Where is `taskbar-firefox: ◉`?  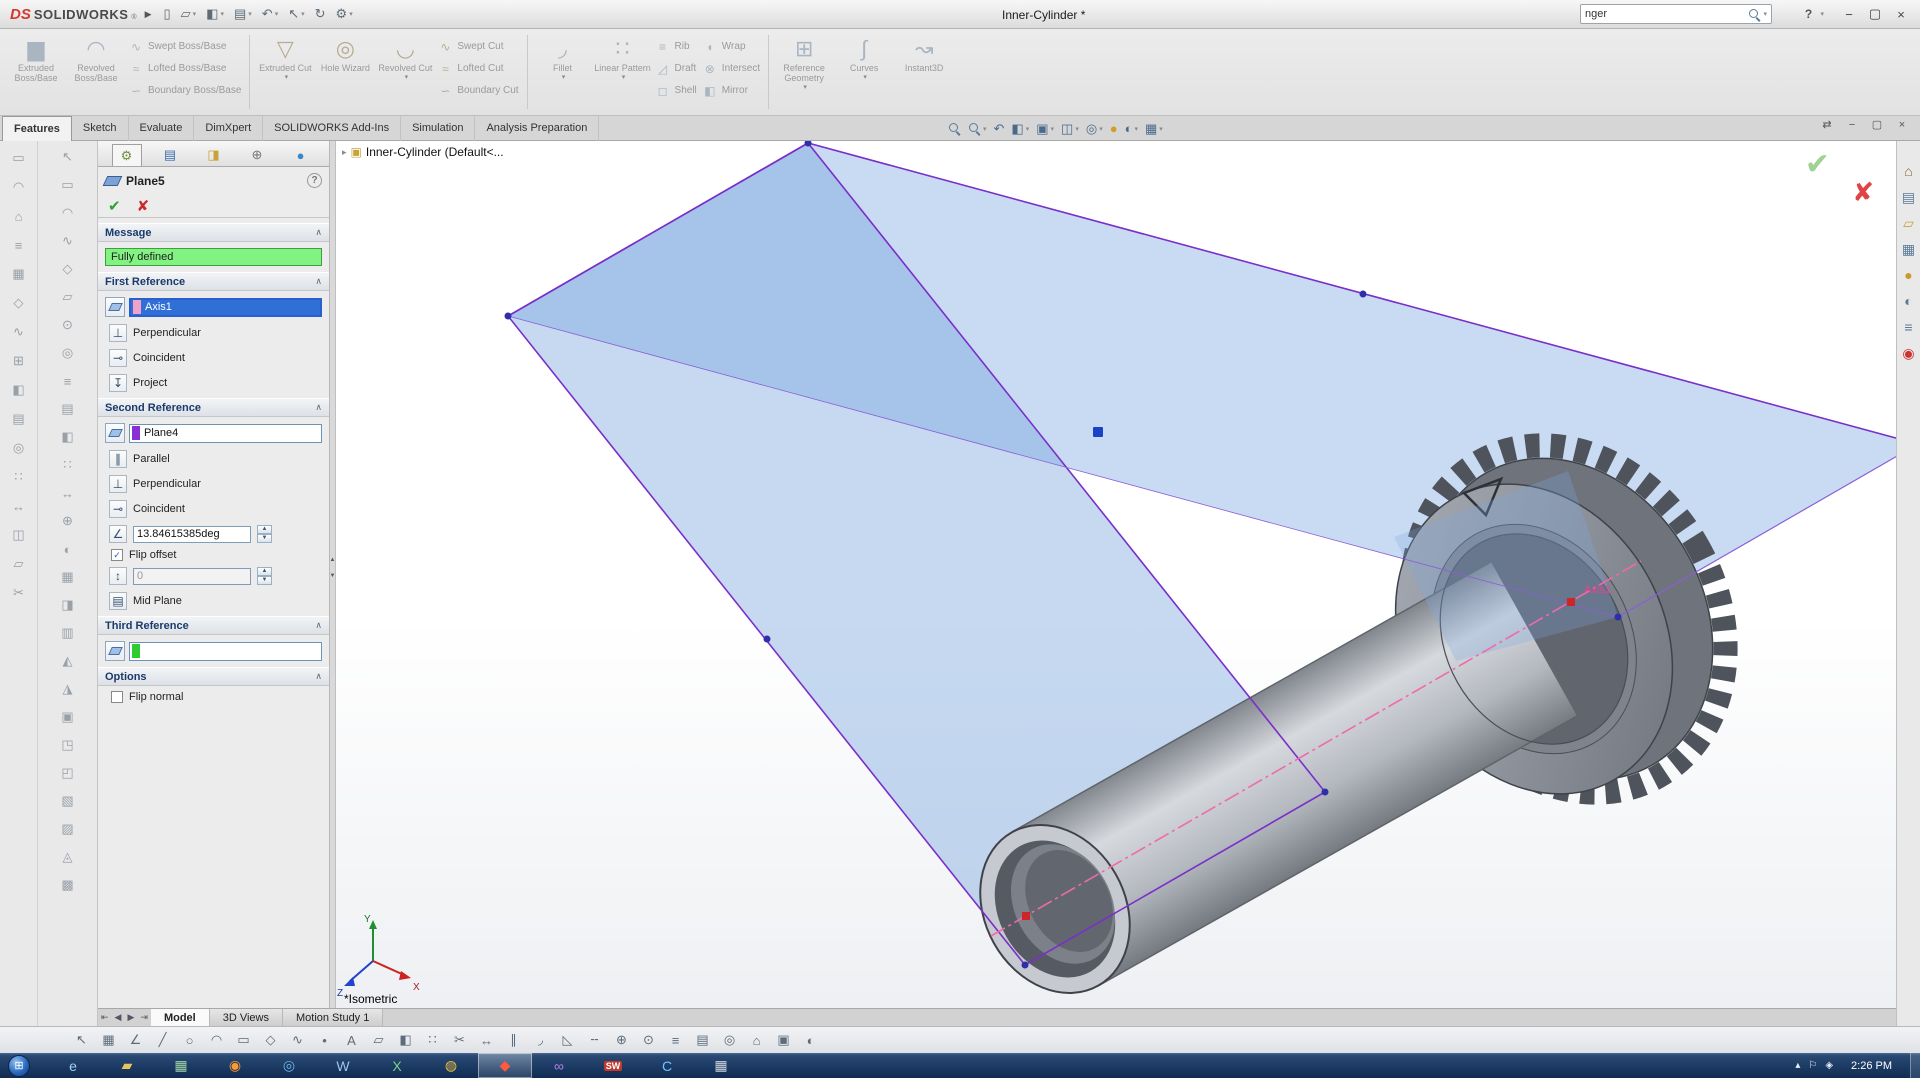
taskbar-firefox: ◉ is located at coordinates (235, 1065).